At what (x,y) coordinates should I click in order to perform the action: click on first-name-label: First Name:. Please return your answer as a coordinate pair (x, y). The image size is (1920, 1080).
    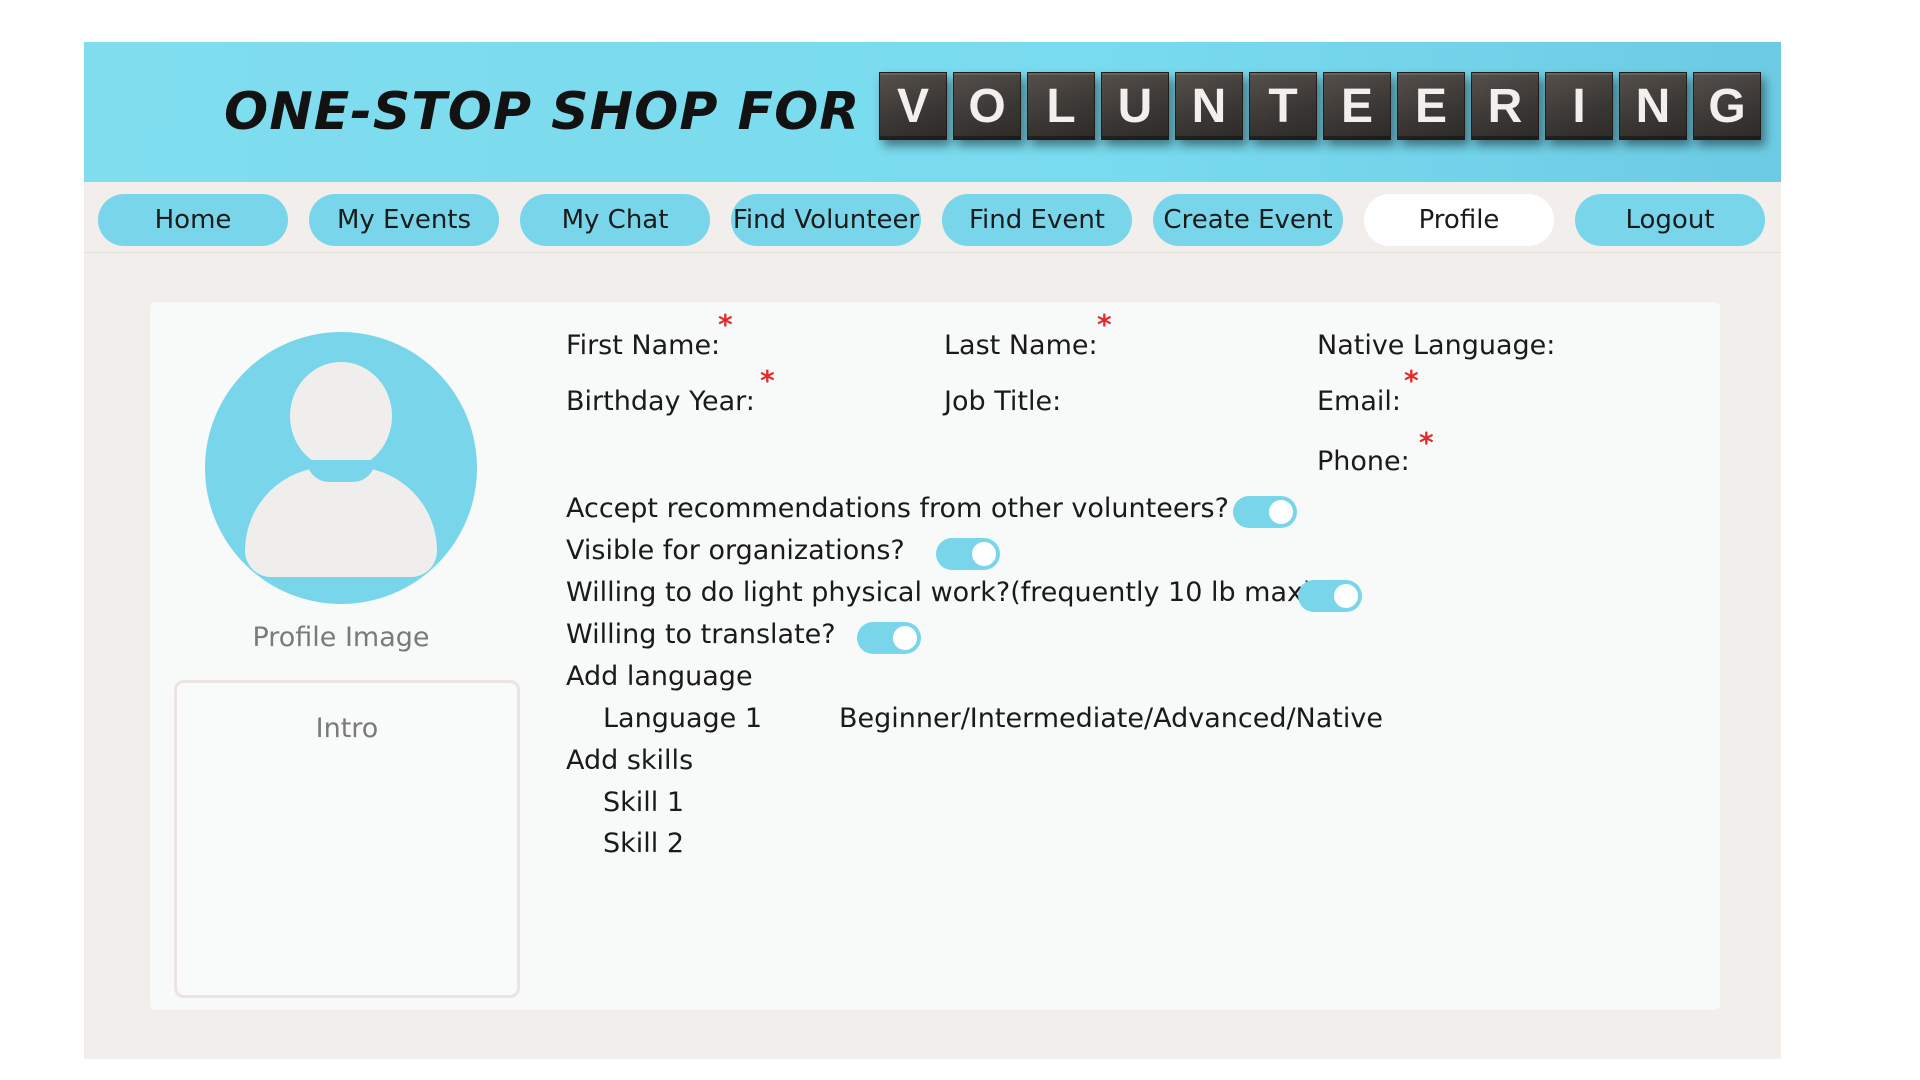
    Looking at the image, I should click on (643, 345).